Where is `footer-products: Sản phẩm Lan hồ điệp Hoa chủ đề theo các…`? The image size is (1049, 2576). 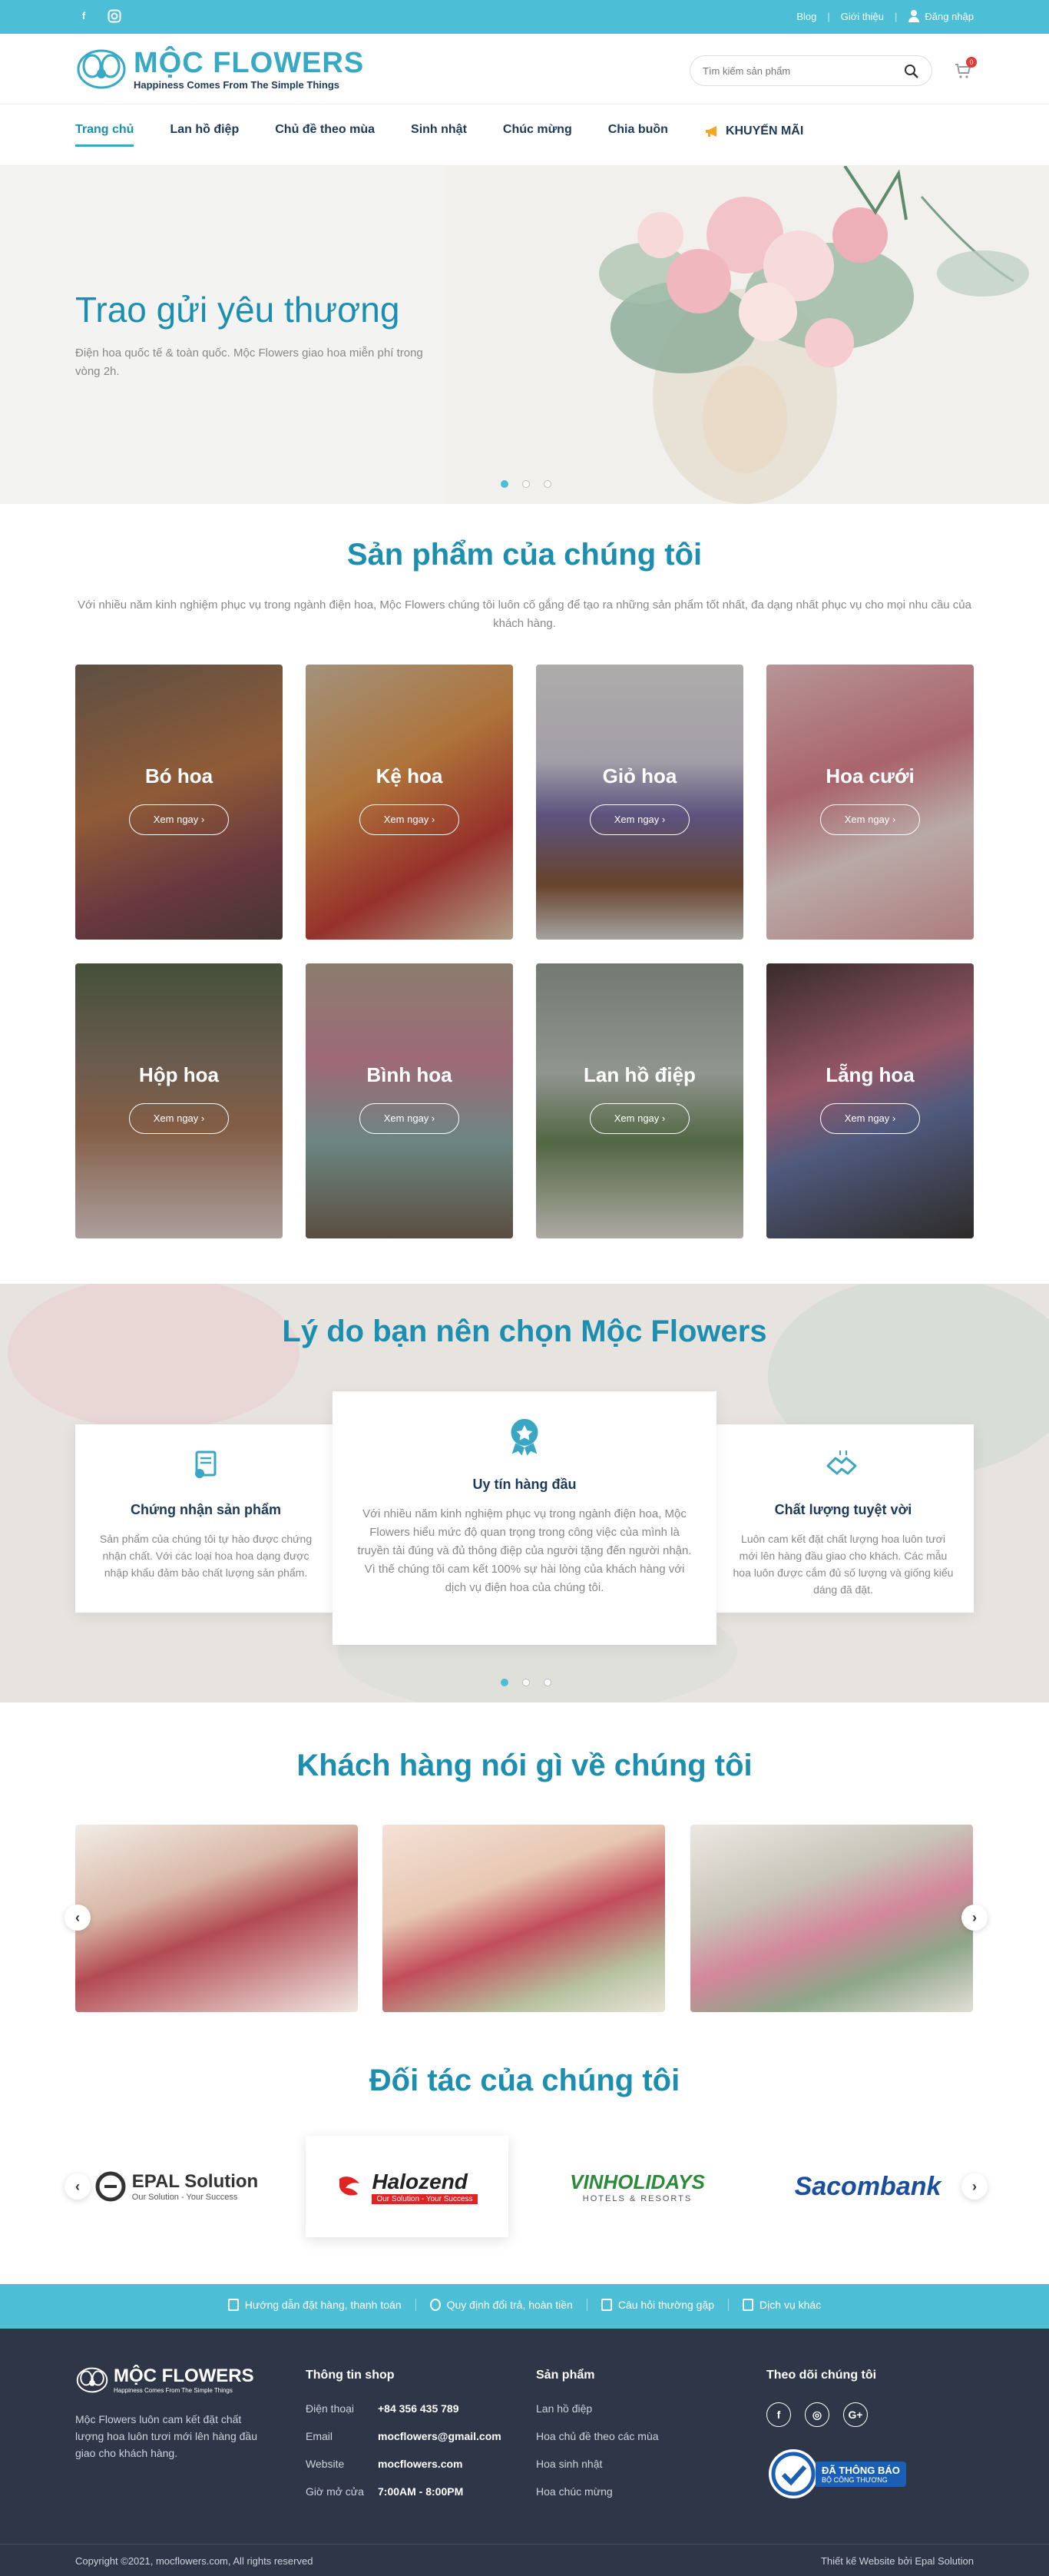 footer-products: Sản phẩm Lan hồ điệp Hoa chủ đề theo các… is located at coordinates (597, 2441).